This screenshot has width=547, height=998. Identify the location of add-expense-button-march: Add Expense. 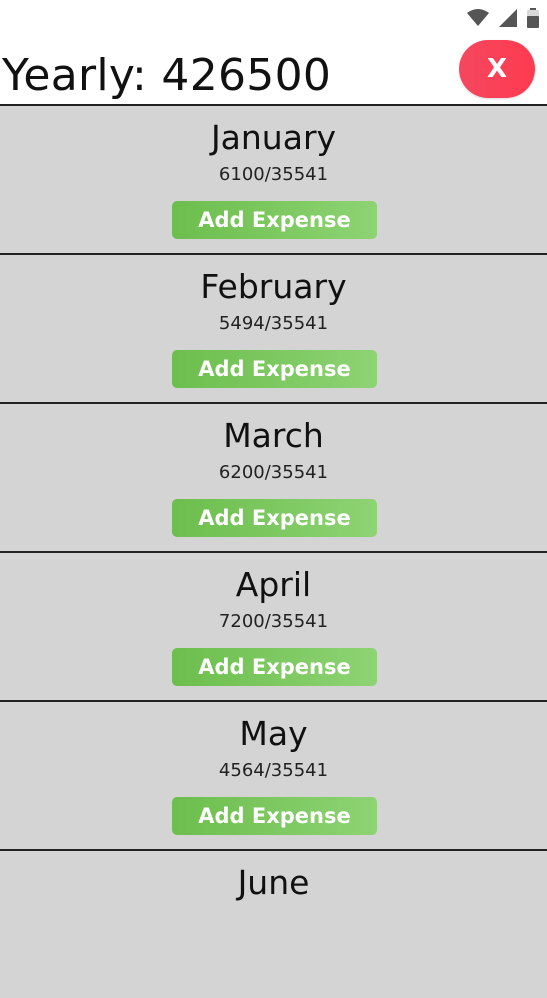
(274, 518).